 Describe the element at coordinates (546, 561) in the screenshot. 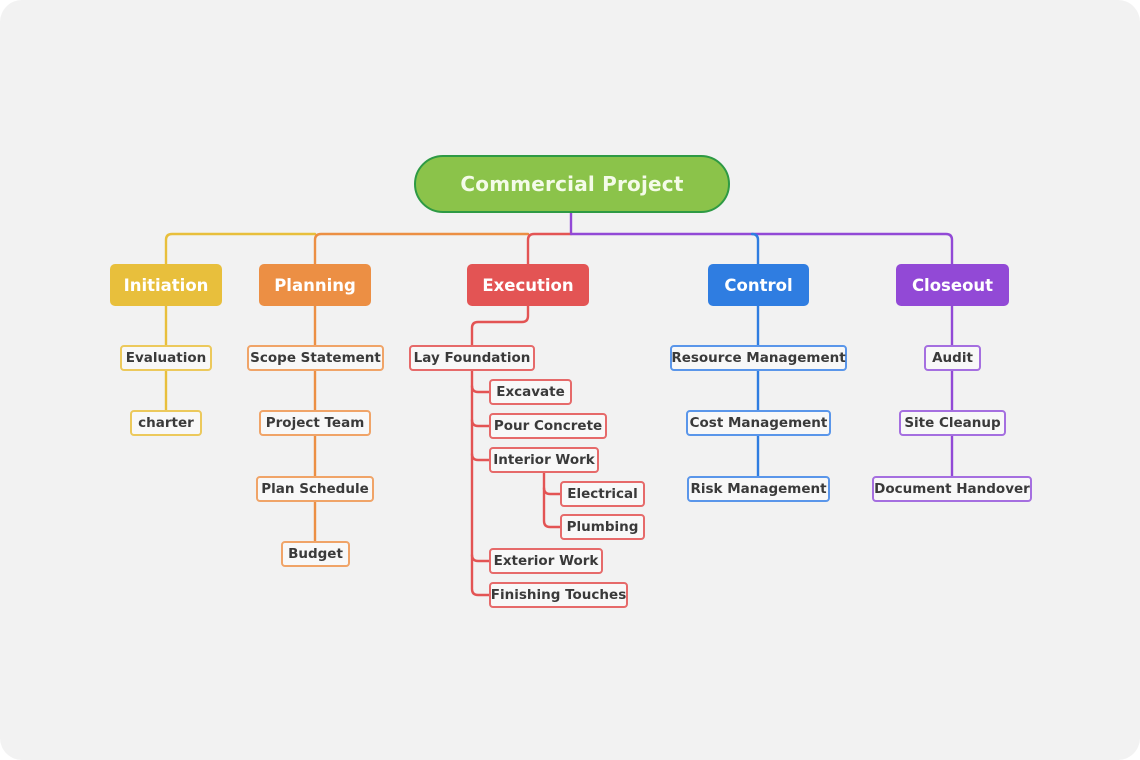

I see `node-exterior-work: Exterior Work` at that location.